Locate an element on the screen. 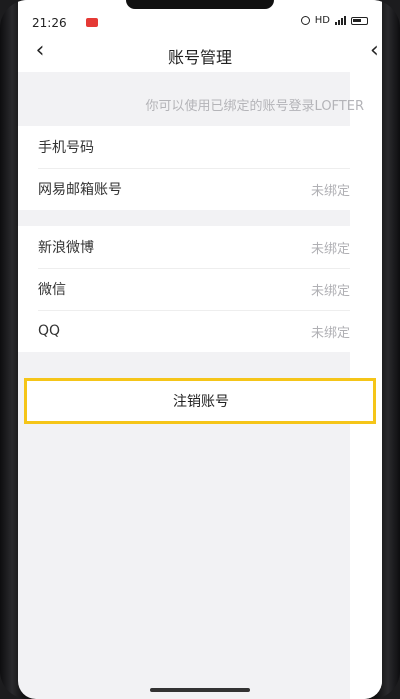 This screenshot has width=400, height=699. logout-account-button: 注销账号 is located at coordinates (201, 401).